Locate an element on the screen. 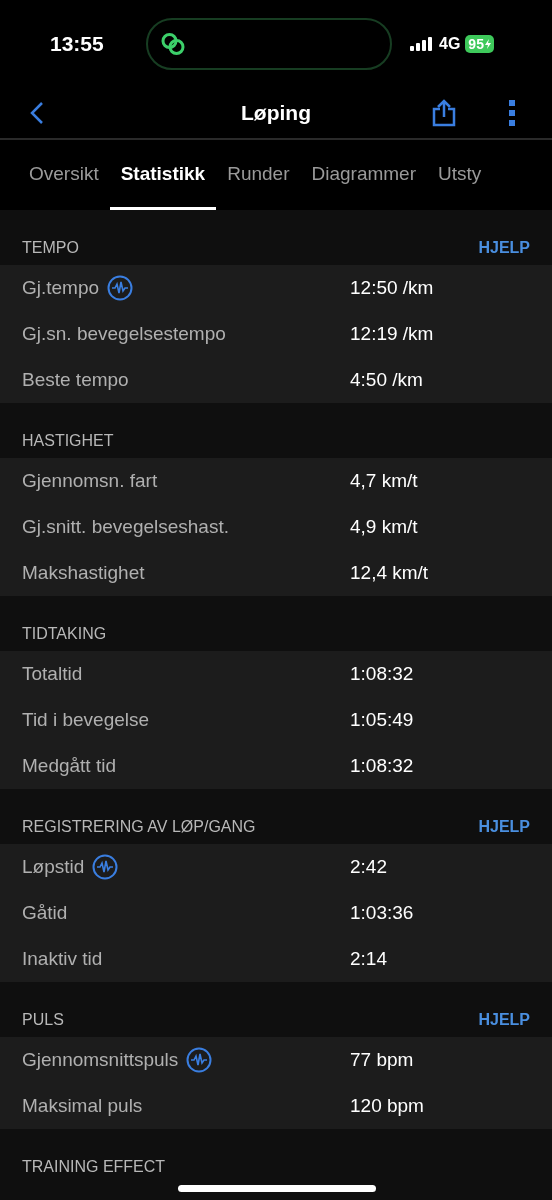 The width and height of the screenshot is (552, 1200). stat-label: Makshastighet is located at coordinates (83, 573).